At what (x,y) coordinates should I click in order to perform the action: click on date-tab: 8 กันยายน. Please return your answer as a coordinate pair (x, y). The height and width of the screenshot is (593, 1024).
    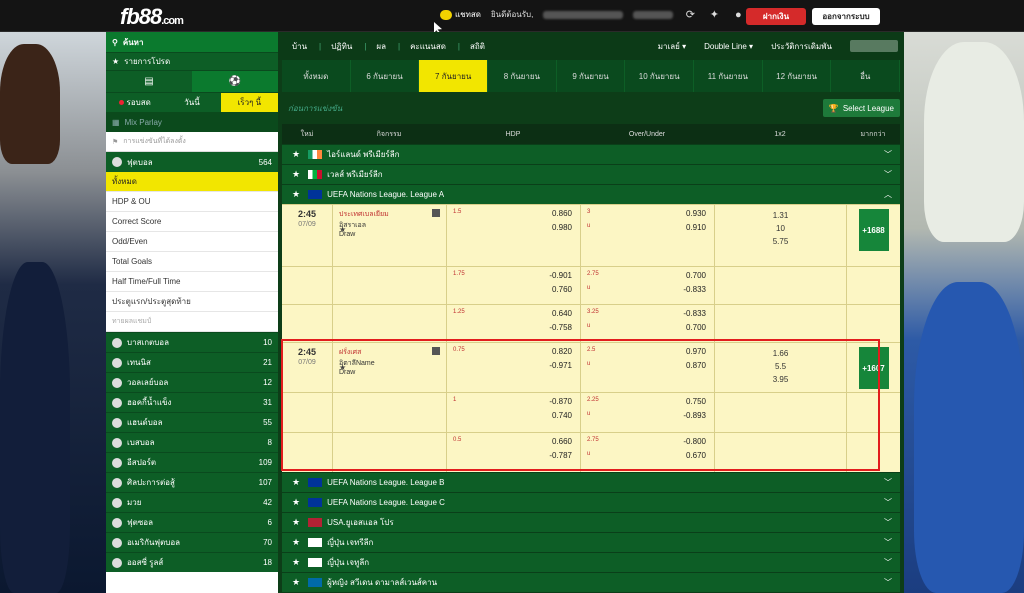
    Looking at the image, I should click on (522, 76).